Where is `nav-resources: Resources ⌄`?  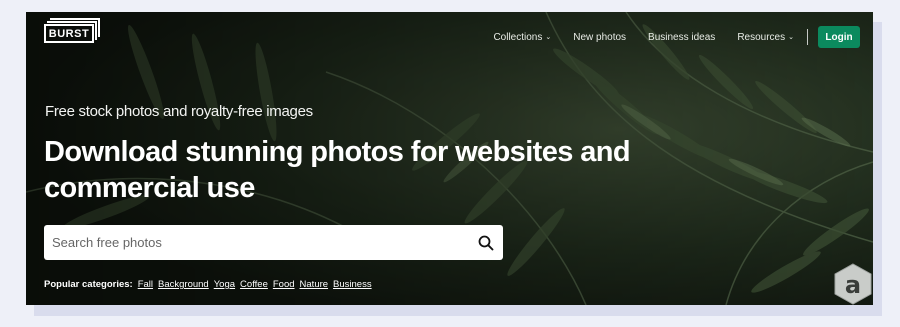 nav-resources: Resources ⌄ is located at coordinates (765, 37).